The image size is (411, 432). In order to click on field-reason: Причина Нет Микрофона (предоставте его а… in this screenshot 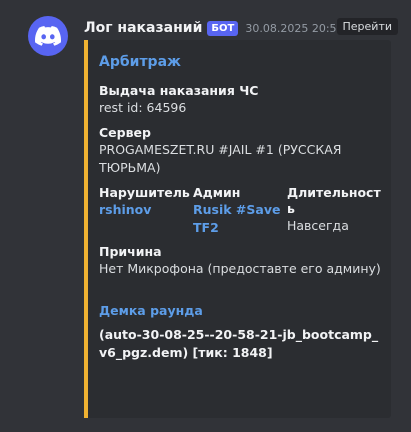, I will do `click(240, 261)`.